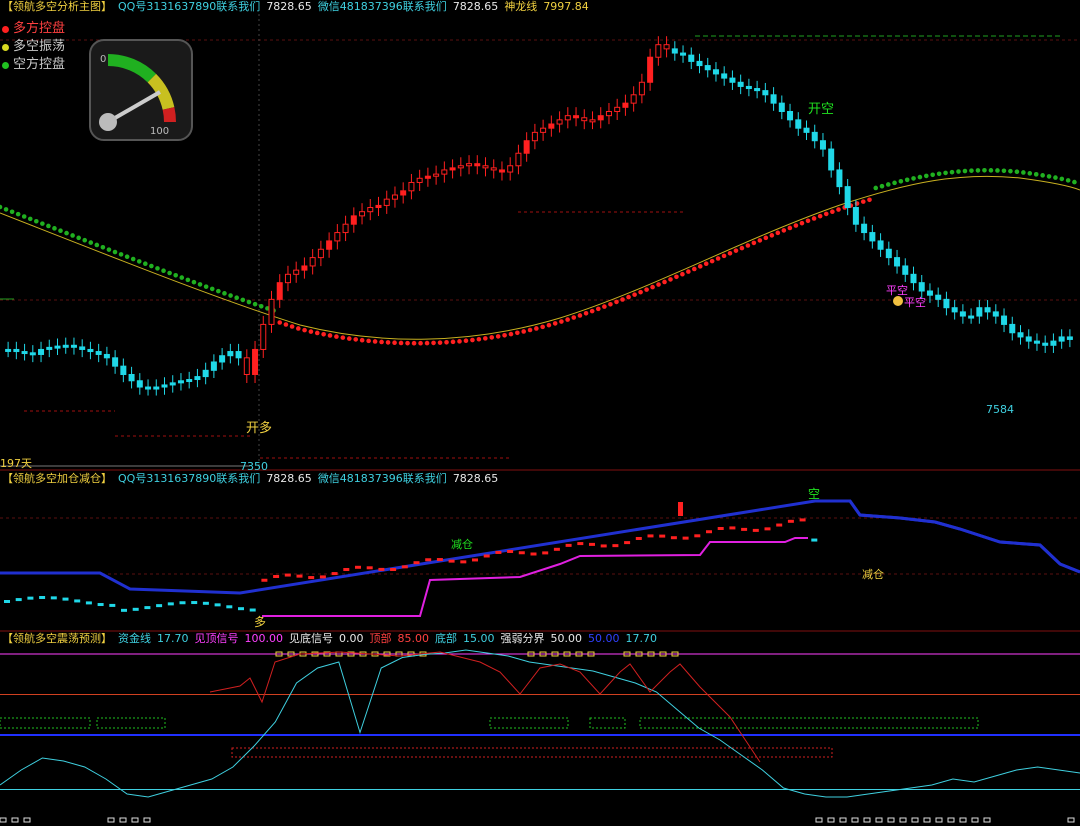  What do you see at coordinates (173, 638) in the screenshot?
I see `header-item: 17.70` at bounding box center [173, 638].